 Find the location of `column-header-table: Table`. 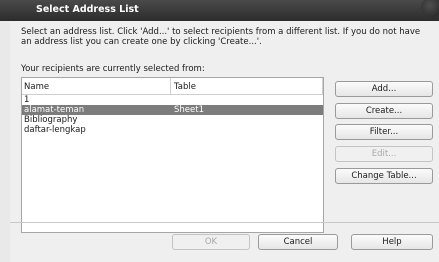

column-header-table: Table is located at coordinates (185, 87).